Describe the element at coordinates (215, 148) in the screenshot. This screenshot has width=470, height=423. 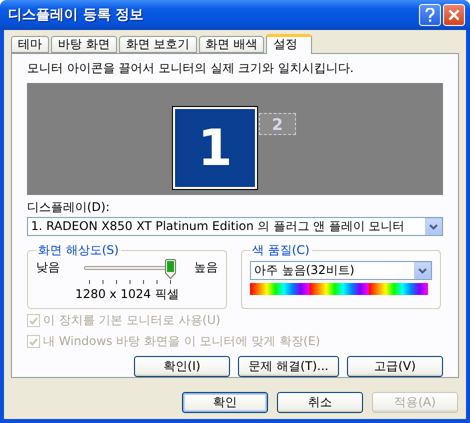
I see `monitor-tile: 1` at that location.